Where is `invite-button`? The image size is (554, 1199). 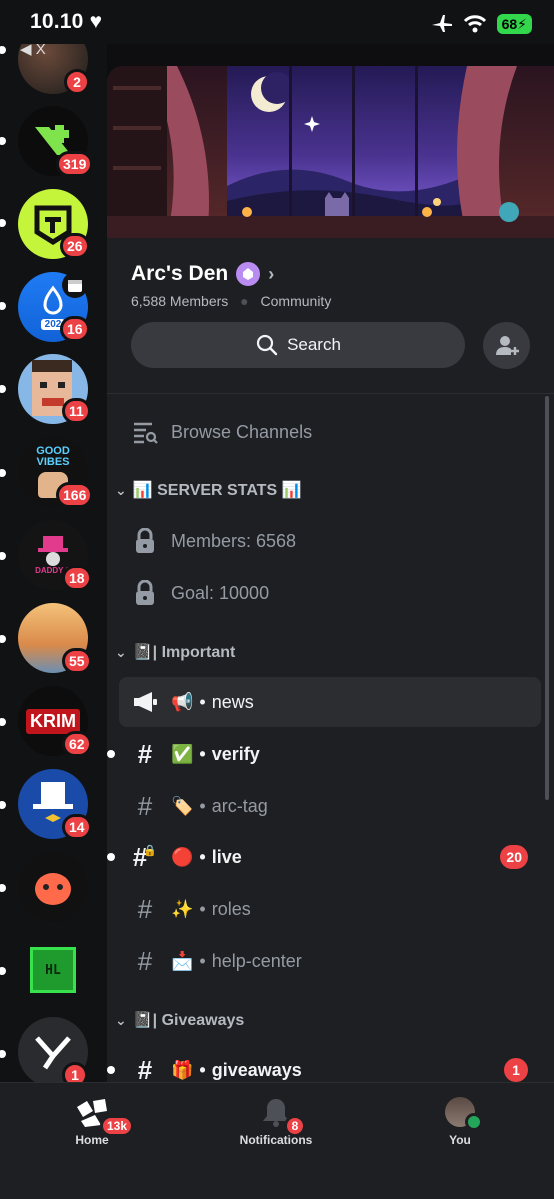 invite-button is located at coordinates (506, 345).